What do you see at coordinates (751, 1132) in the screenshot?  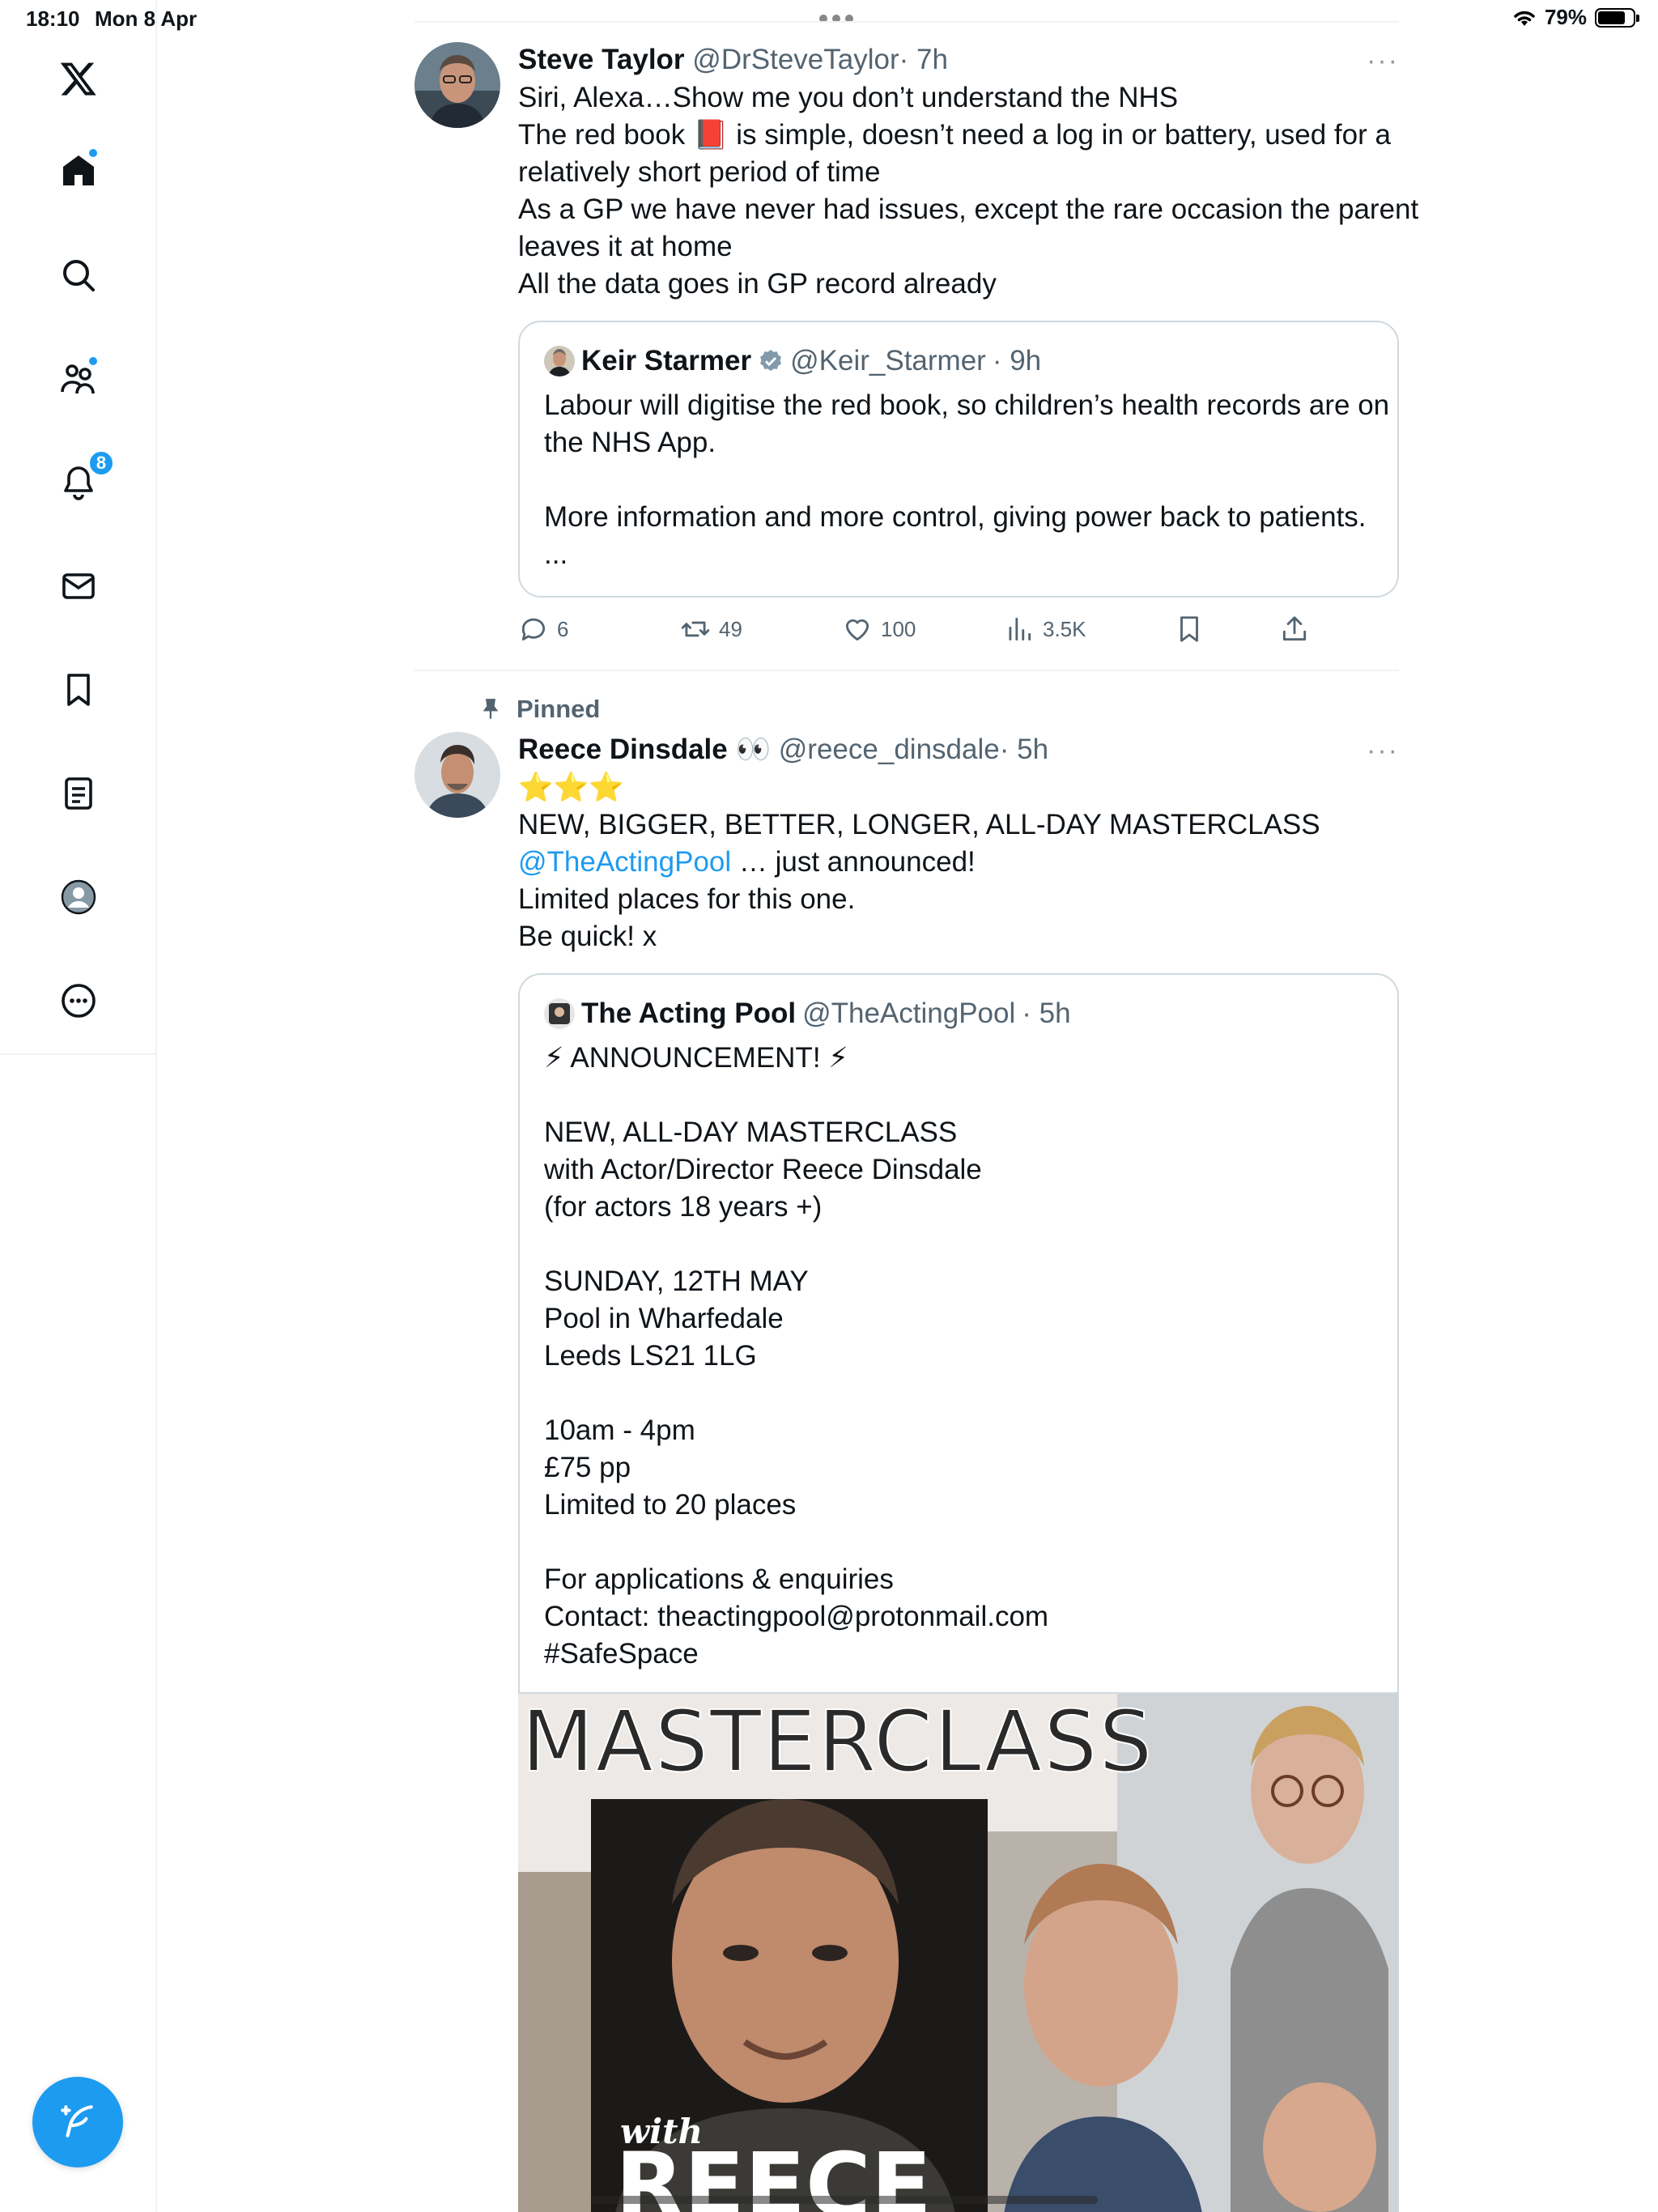 I see `quote-line: NEW, ALL-DAY MASTERCLASS` at bounding box center [751, 1132].